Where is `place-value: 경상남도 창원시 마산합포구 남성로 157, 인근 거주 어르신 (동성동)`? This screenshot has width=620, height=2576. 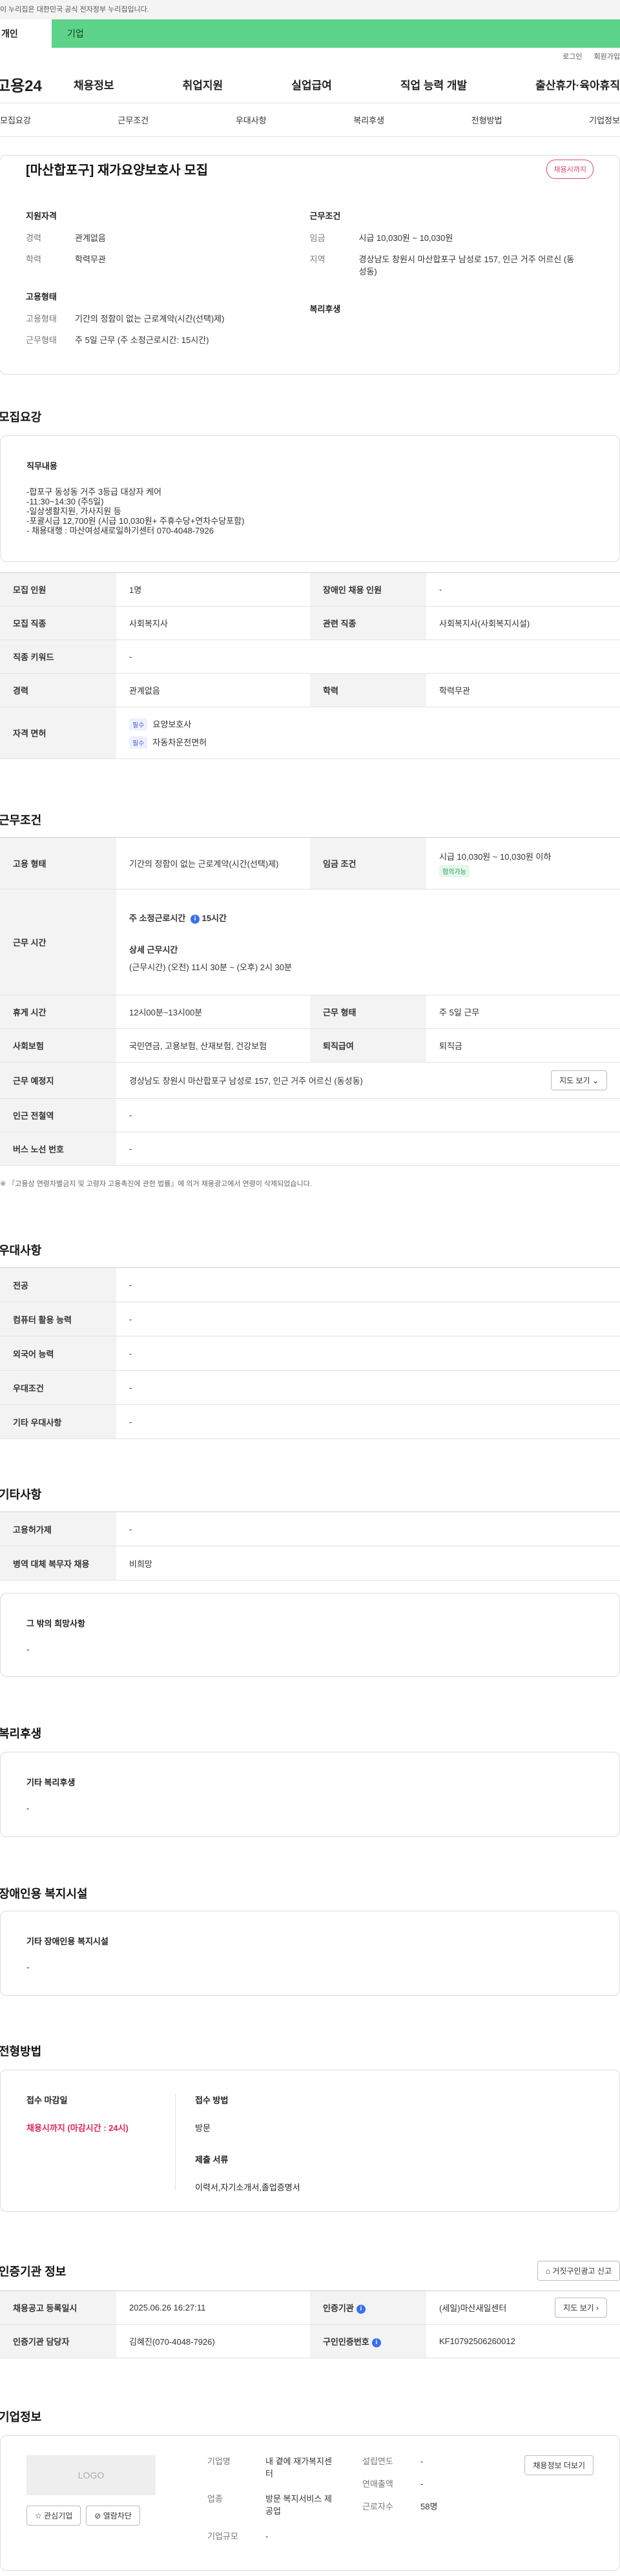 place-value: 경상남도 창원시 마산합포구 남성로 157, 인근 거주 어르신 (동성동) is located at coordinates (246, 1081).